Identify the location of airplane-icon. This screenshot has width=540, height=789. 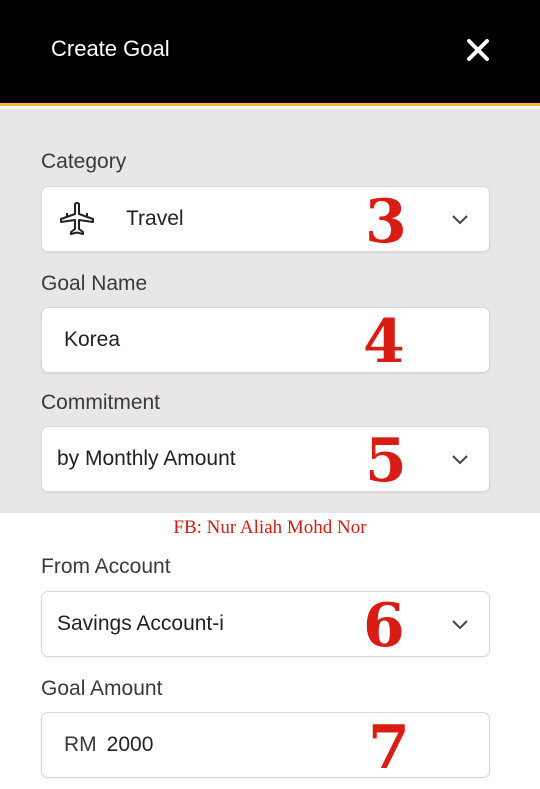
(77, 219).